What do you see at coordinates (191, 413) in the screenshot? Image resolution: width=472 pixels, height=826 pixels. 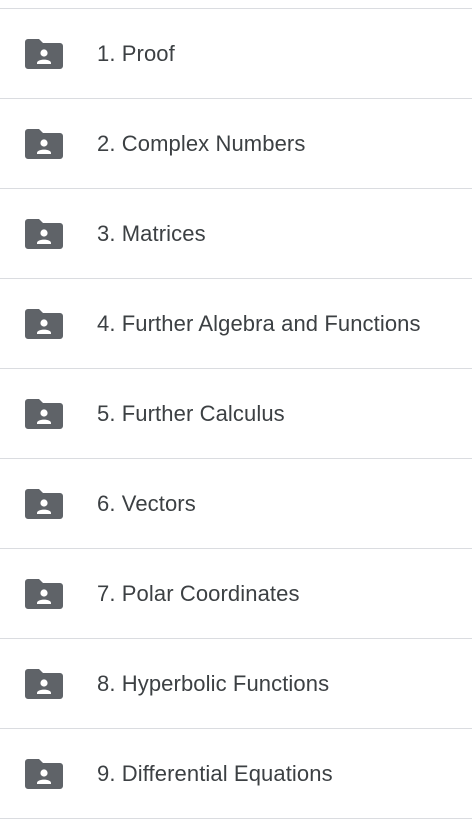 I see `folder-name: 5. Further Calculus` at bounding box center [191, 413].